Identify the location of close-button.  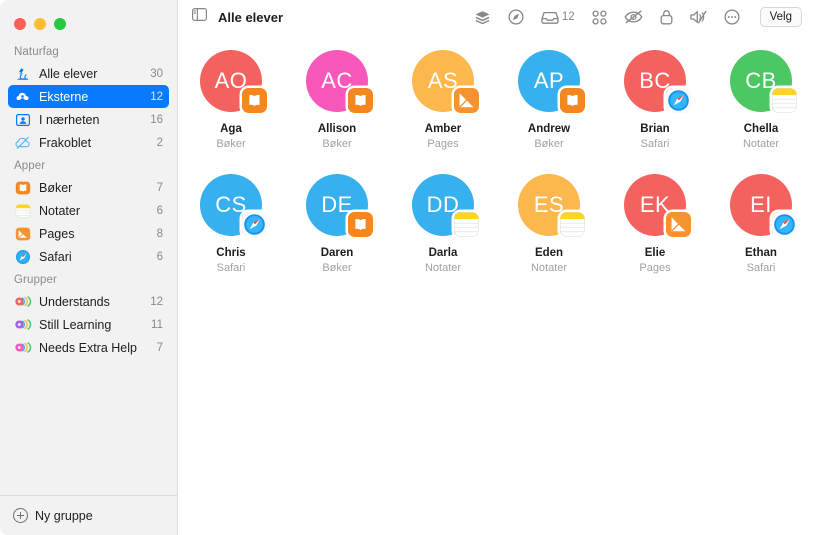
(20, 23).